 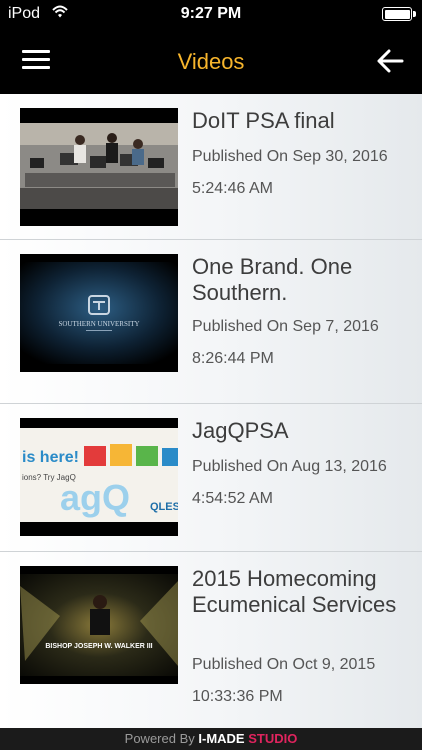 What do you see at coordinates (285, 326) in the screenshot?
I see `video-published-date: Published On Sep 7, 2016` at bounding box center [285, 326].